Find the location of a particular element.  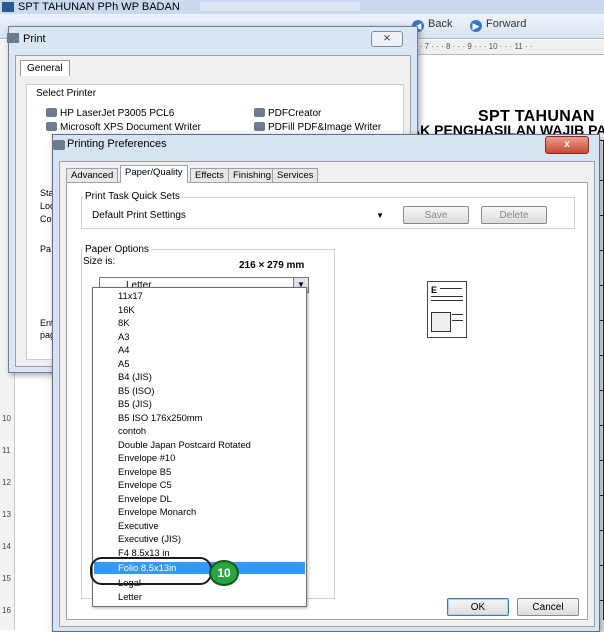

page-range-label-fragment: Pa is located at coordinates (46, 249).